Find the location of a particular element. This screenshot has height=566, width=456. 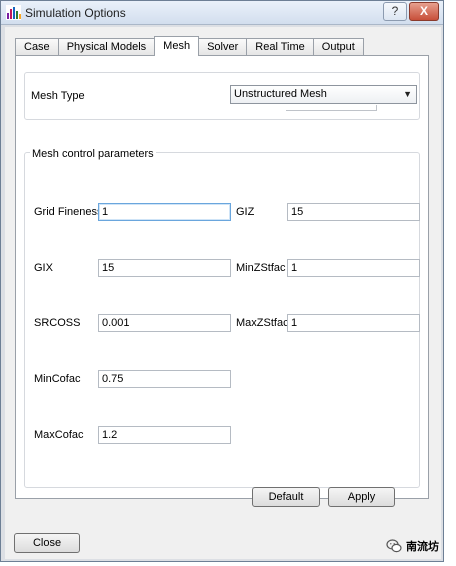

gix-label: GIX is located at coordinates (43, 268).